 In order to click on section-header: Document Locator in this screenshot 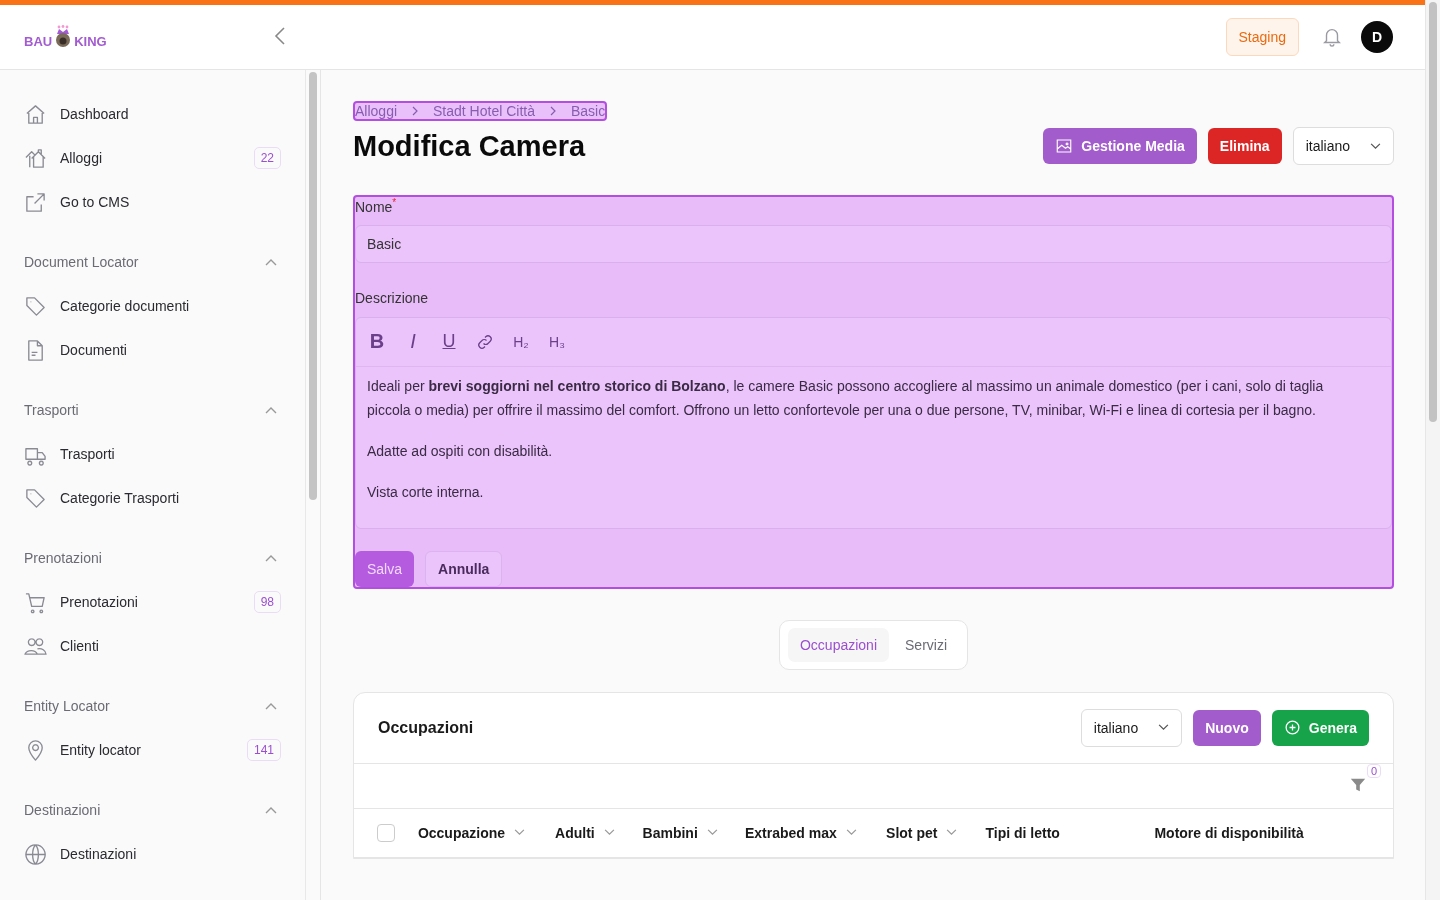, I will do `click(152, 262)`.